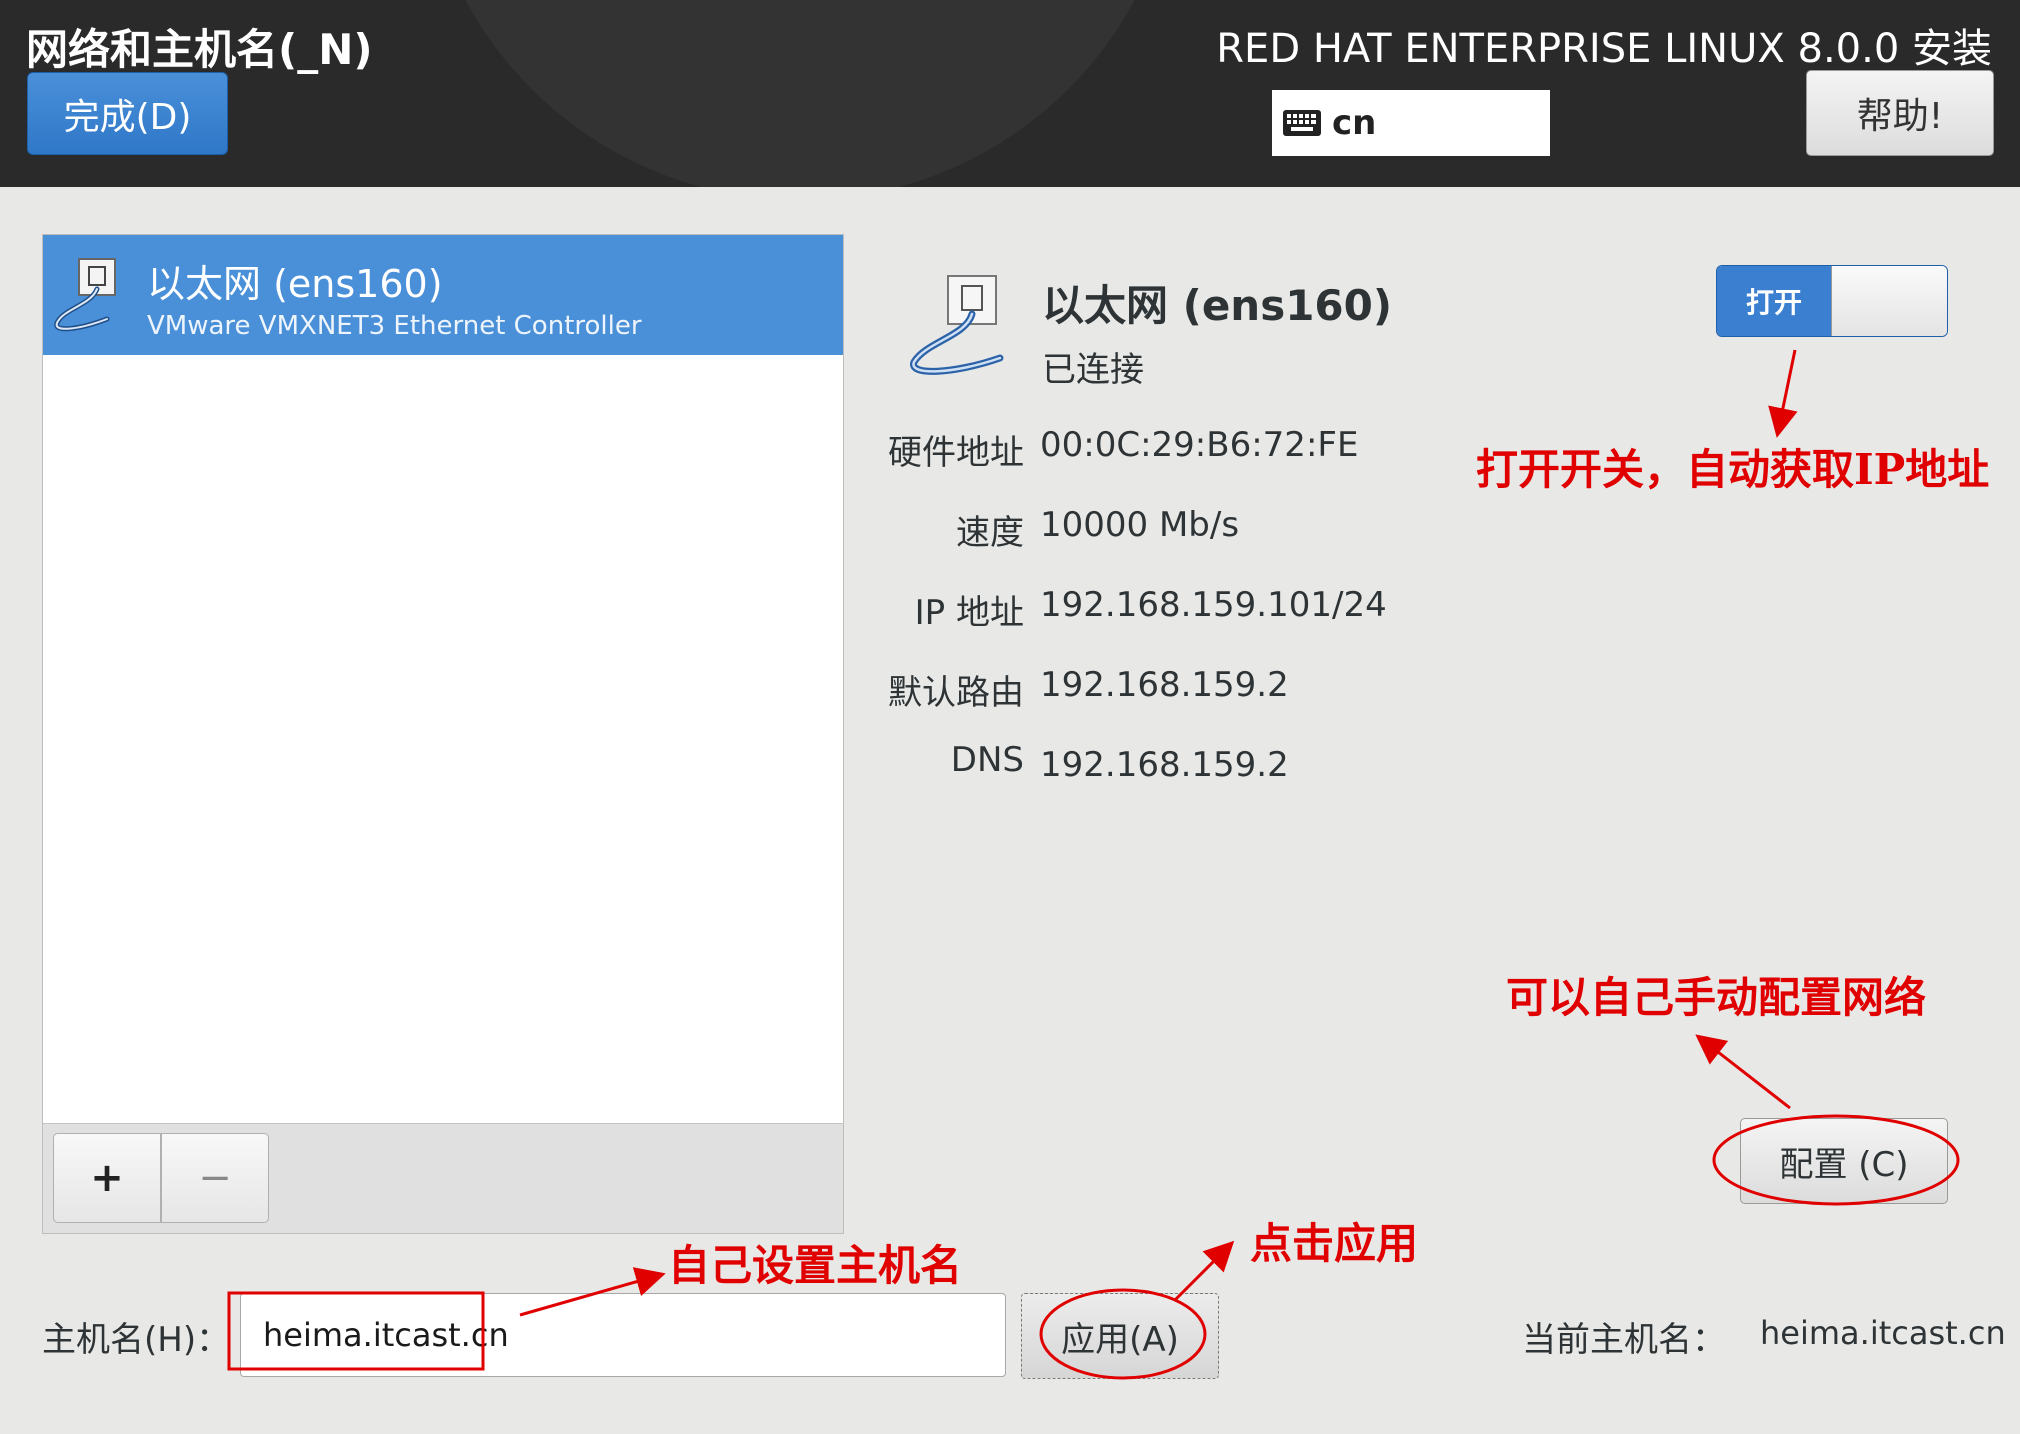 The height and width of the screenshot is (1434, 2020). I want to click on ip-address-label: IP 地址, so click(969, 613).